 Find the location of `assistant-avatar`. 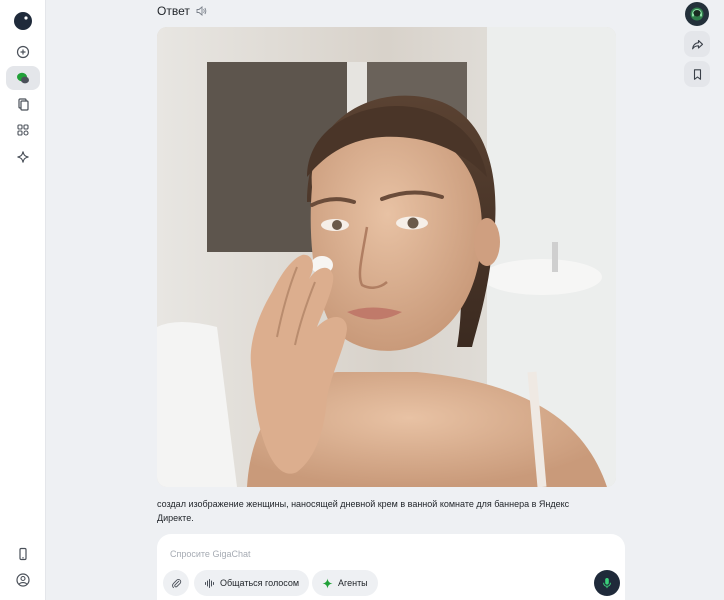

assistant-avatar is located at coordinates (697, 14).